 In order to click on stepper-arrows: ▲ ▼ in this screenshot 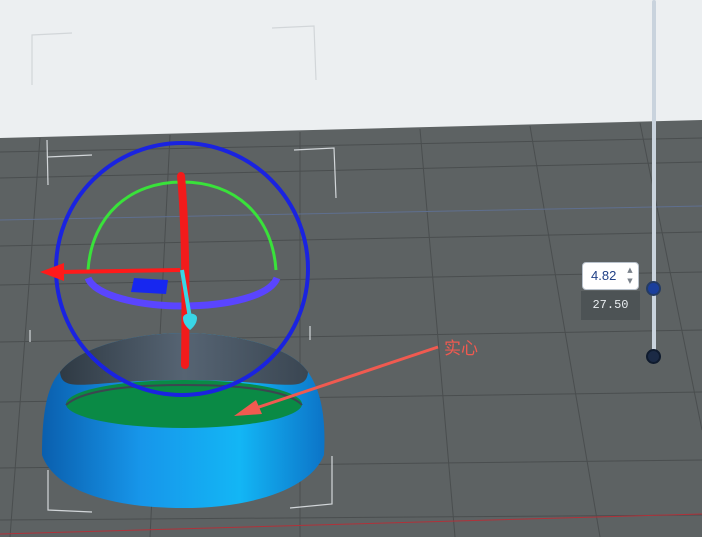, I will do `click(630, 276)`.